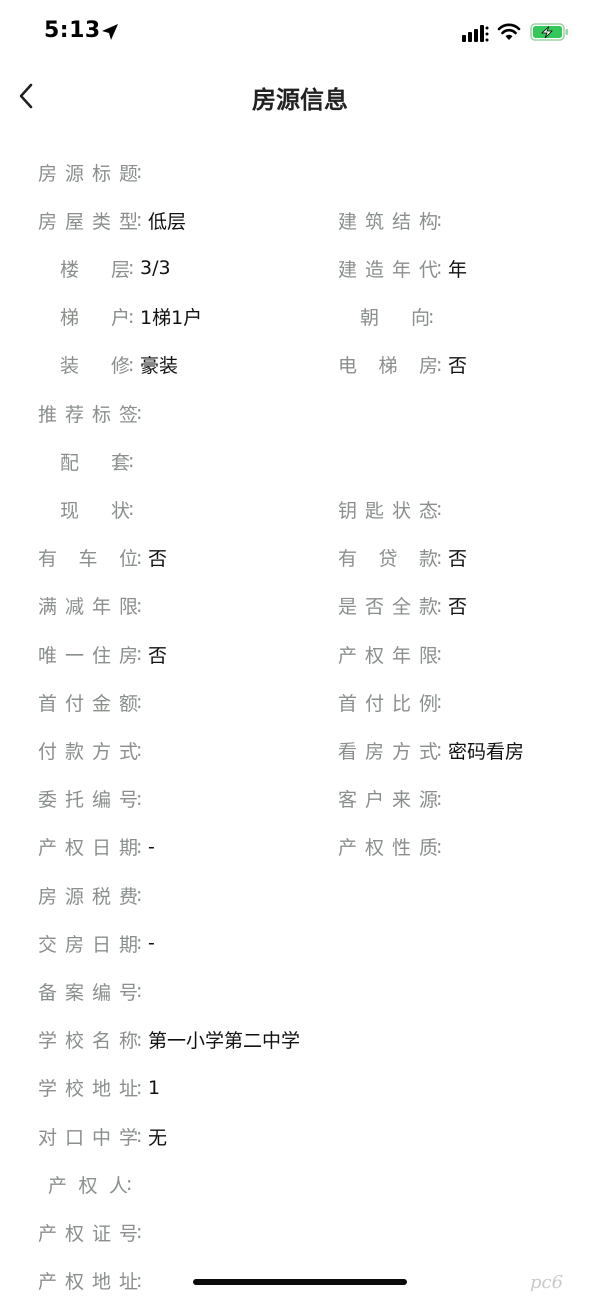 Image resolution: width=600 pixels, height=1299 pixels. I want to click on info-field: 产权性质:, so click(393, 847).